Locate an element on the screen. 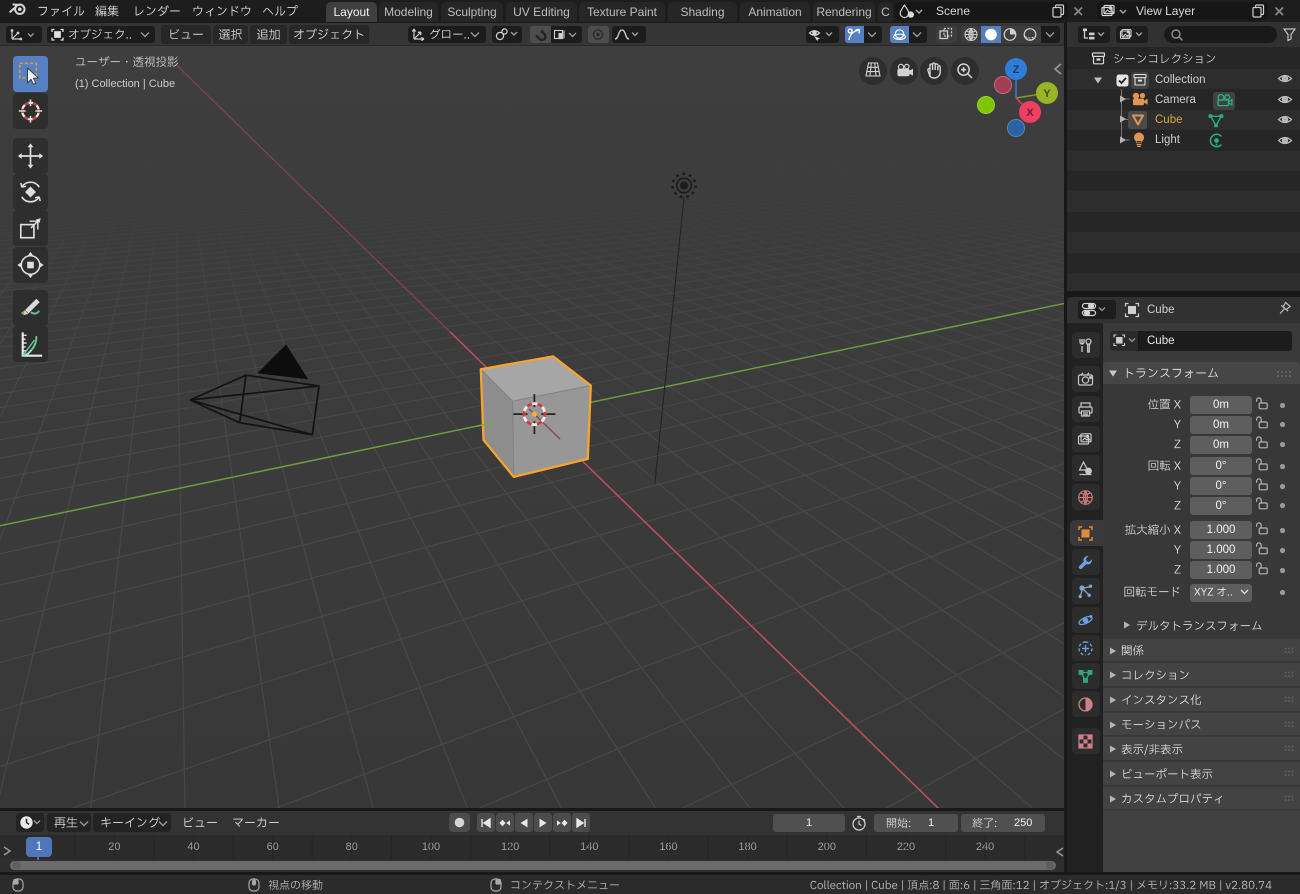 The width and height of the screenshot is (1300, 894). svg-text: Z is located at coordinates (1016, 70).